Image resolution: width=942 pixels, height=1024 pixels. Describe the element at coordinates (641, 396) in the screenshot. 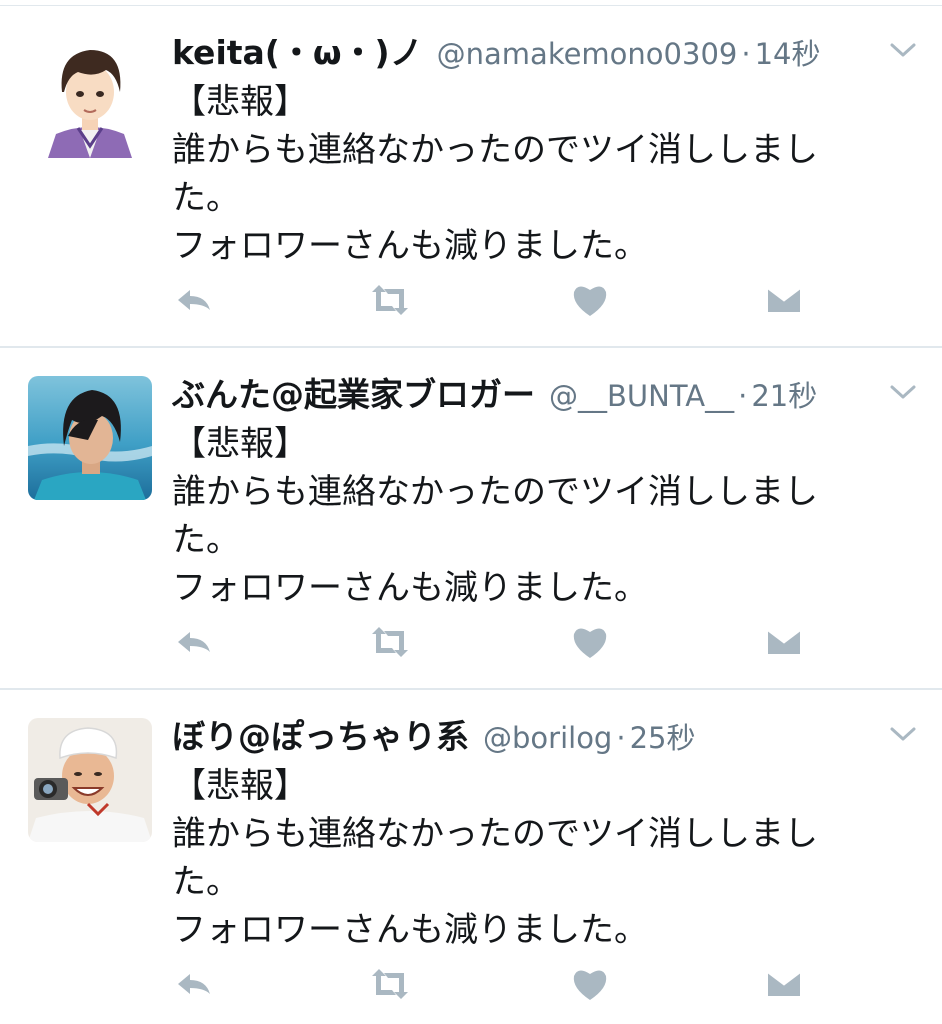

I see `user-handle: @__BUNTA__` at that location.